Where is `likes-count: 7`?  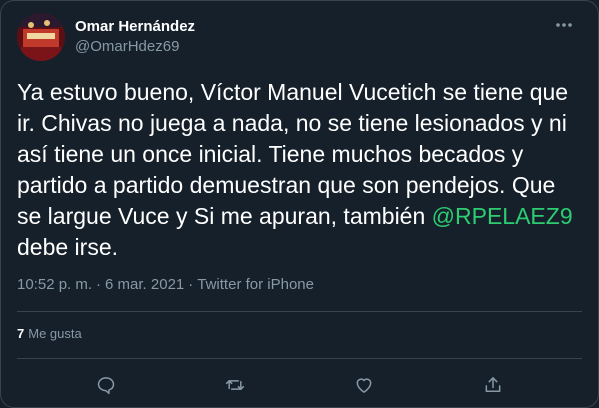 likes-count: 7 is located at coordinates (21, 333).